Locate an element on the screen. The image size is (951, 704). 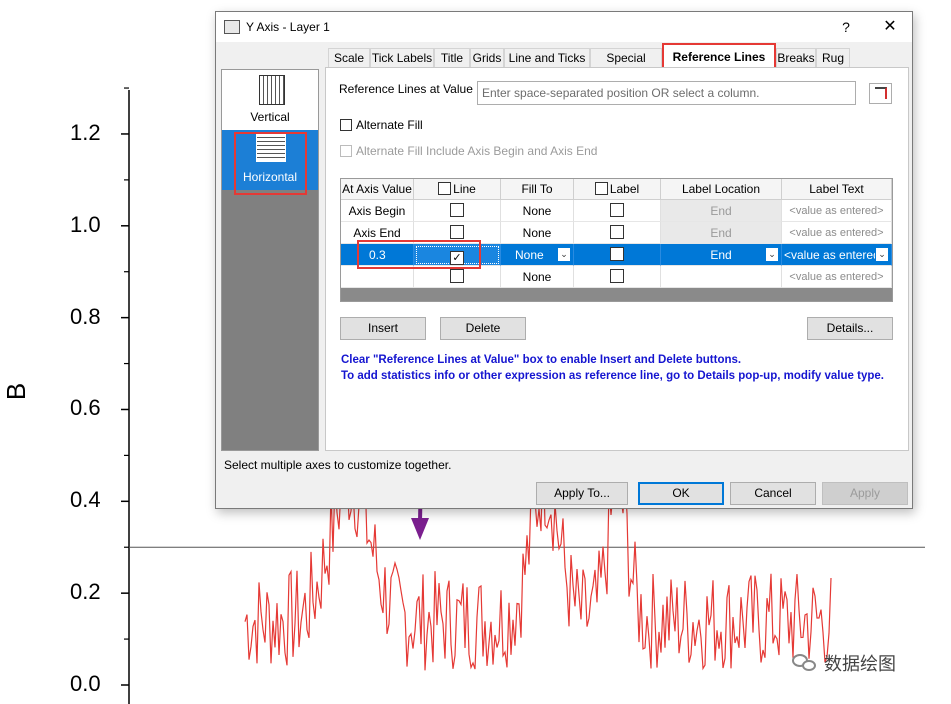
ref-lines-label: Reference Lines at Value is located at coordinates (406, 89).